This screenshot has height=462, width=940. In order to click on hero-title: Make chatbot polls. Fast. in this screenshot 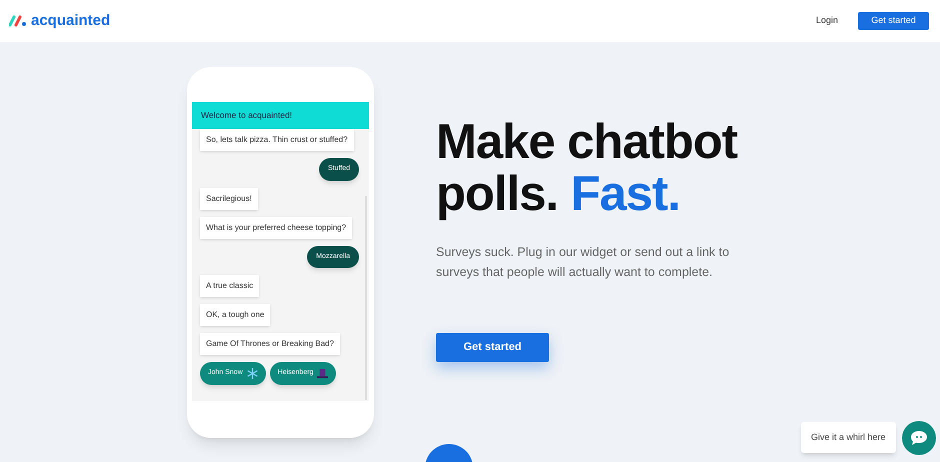, I will do `click(587, 168)`.